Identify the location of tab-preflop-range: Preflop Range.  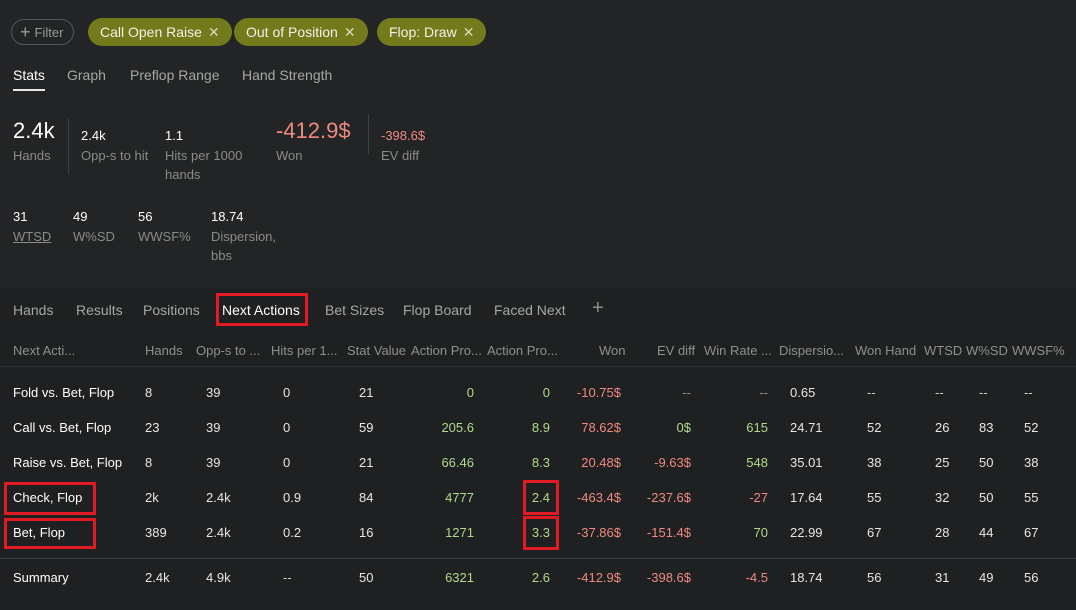
(175, 75).